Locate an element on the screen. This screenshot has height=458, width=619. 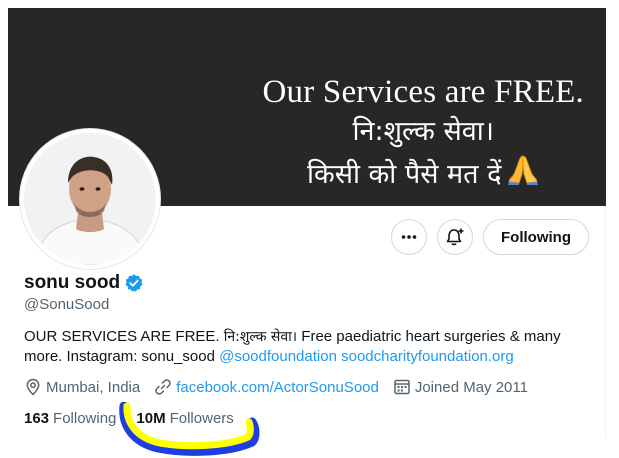
following-label: Following is located at coordinates (85, 418).